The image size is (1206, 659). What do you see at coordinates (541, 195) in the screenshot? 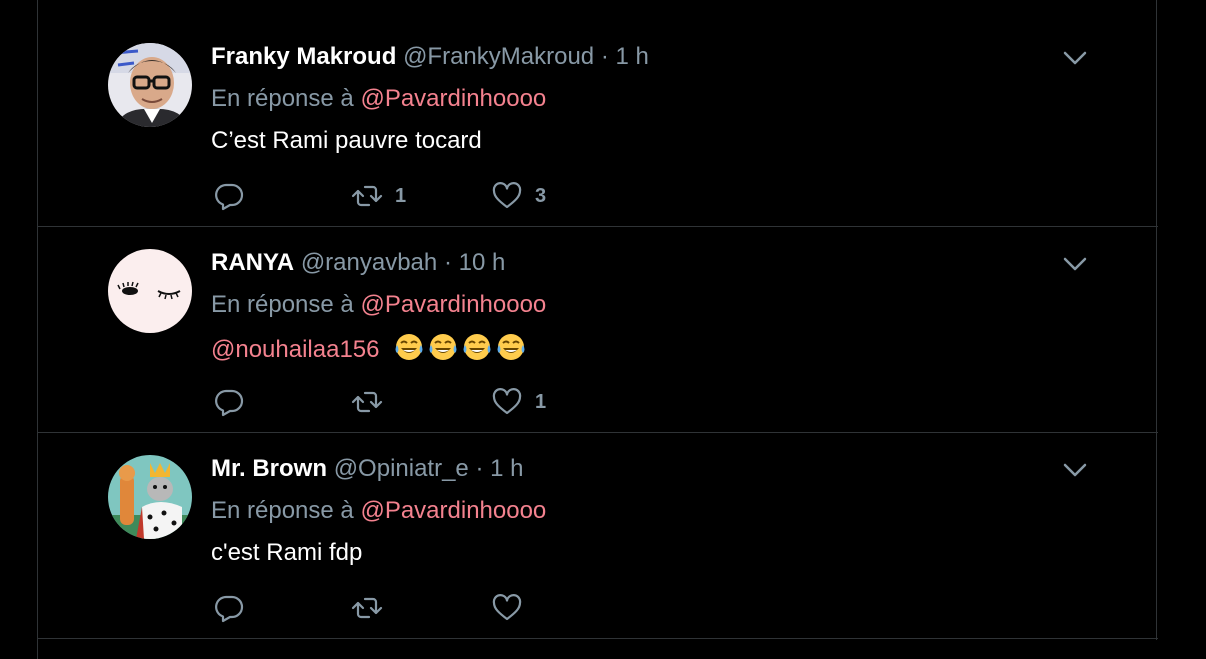
I see `like-count: 3` at bounding box center [541, 195].